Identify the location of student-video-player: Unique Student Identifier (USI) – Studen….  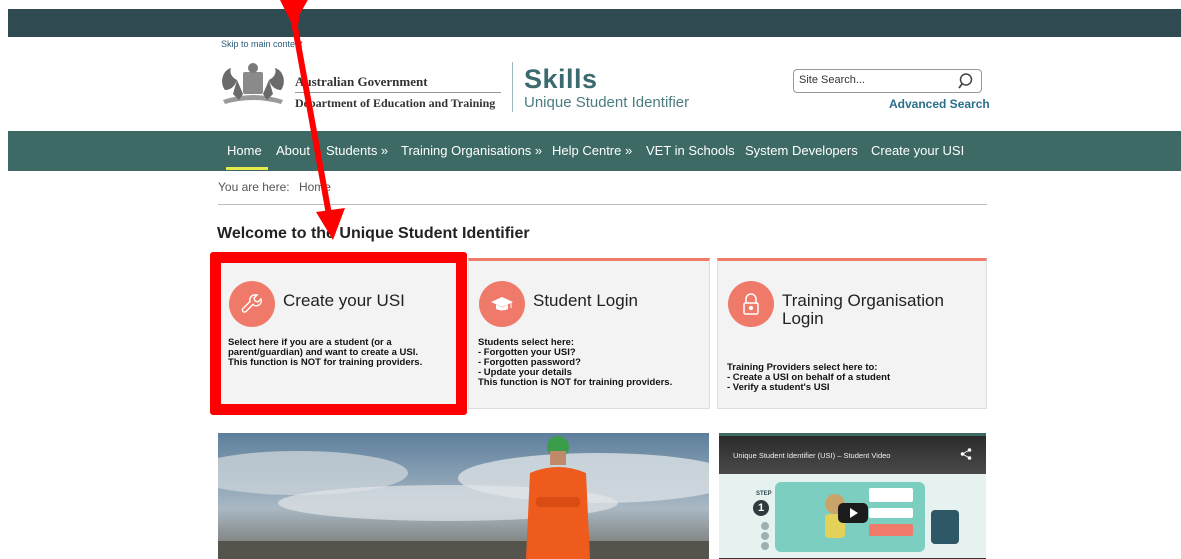
(852, 496).